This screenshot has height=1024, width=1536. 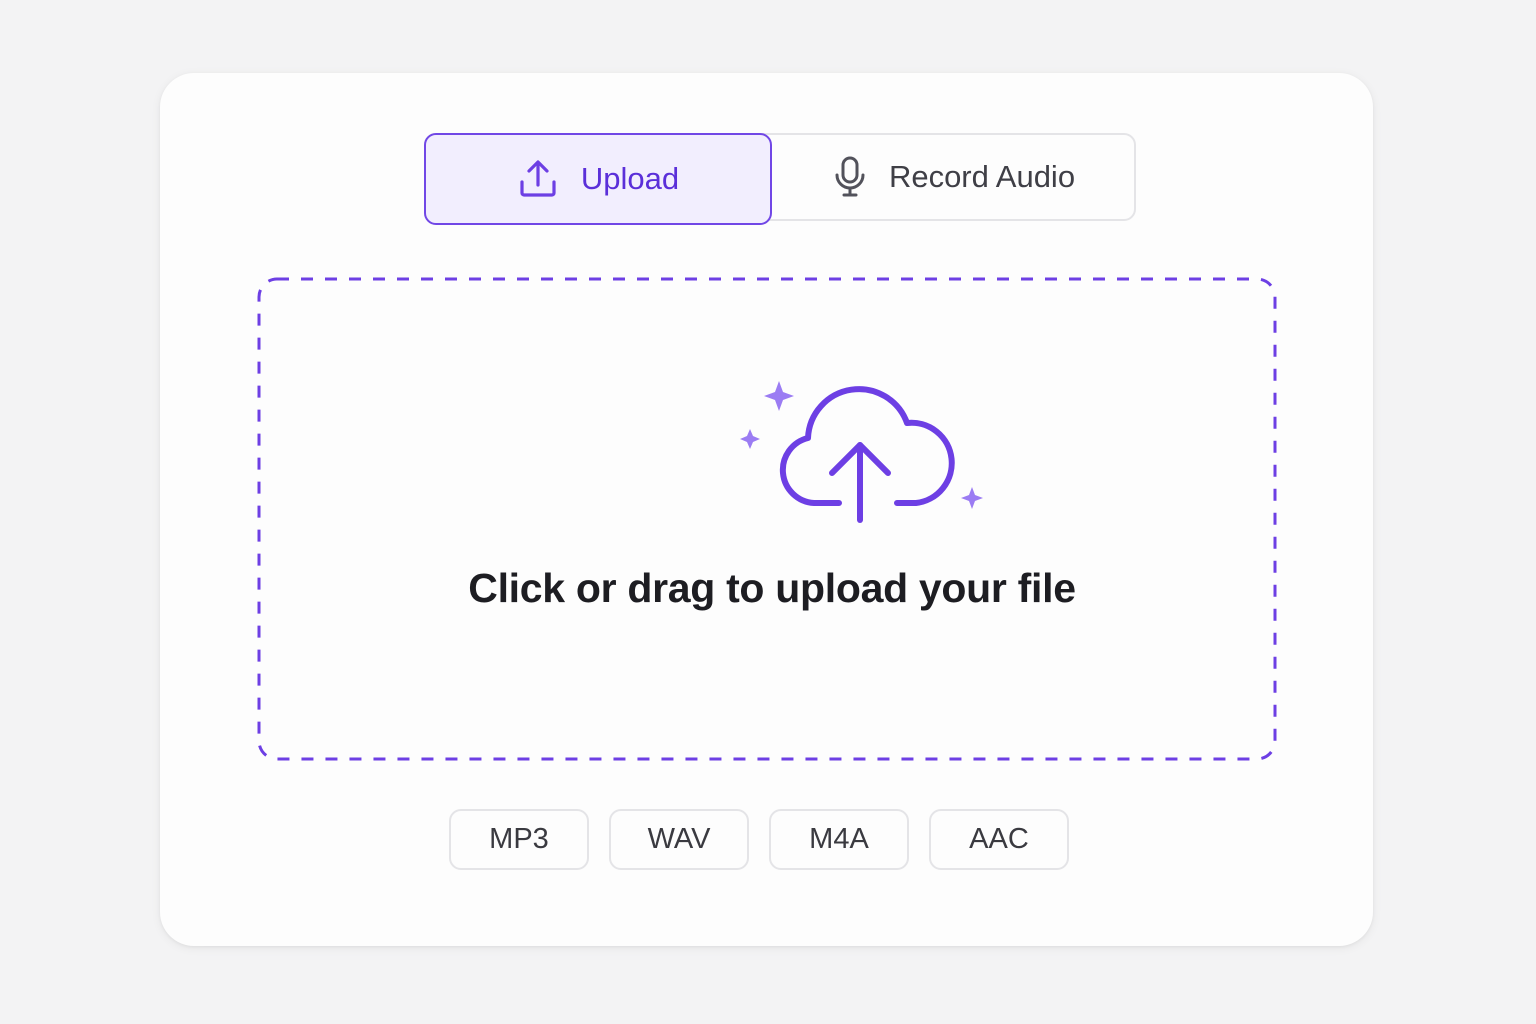 What do you see at coordinates (982, 176) in the screenshot?
I see `tab-record-label: Record Audio` at bounding box center [982, 176].